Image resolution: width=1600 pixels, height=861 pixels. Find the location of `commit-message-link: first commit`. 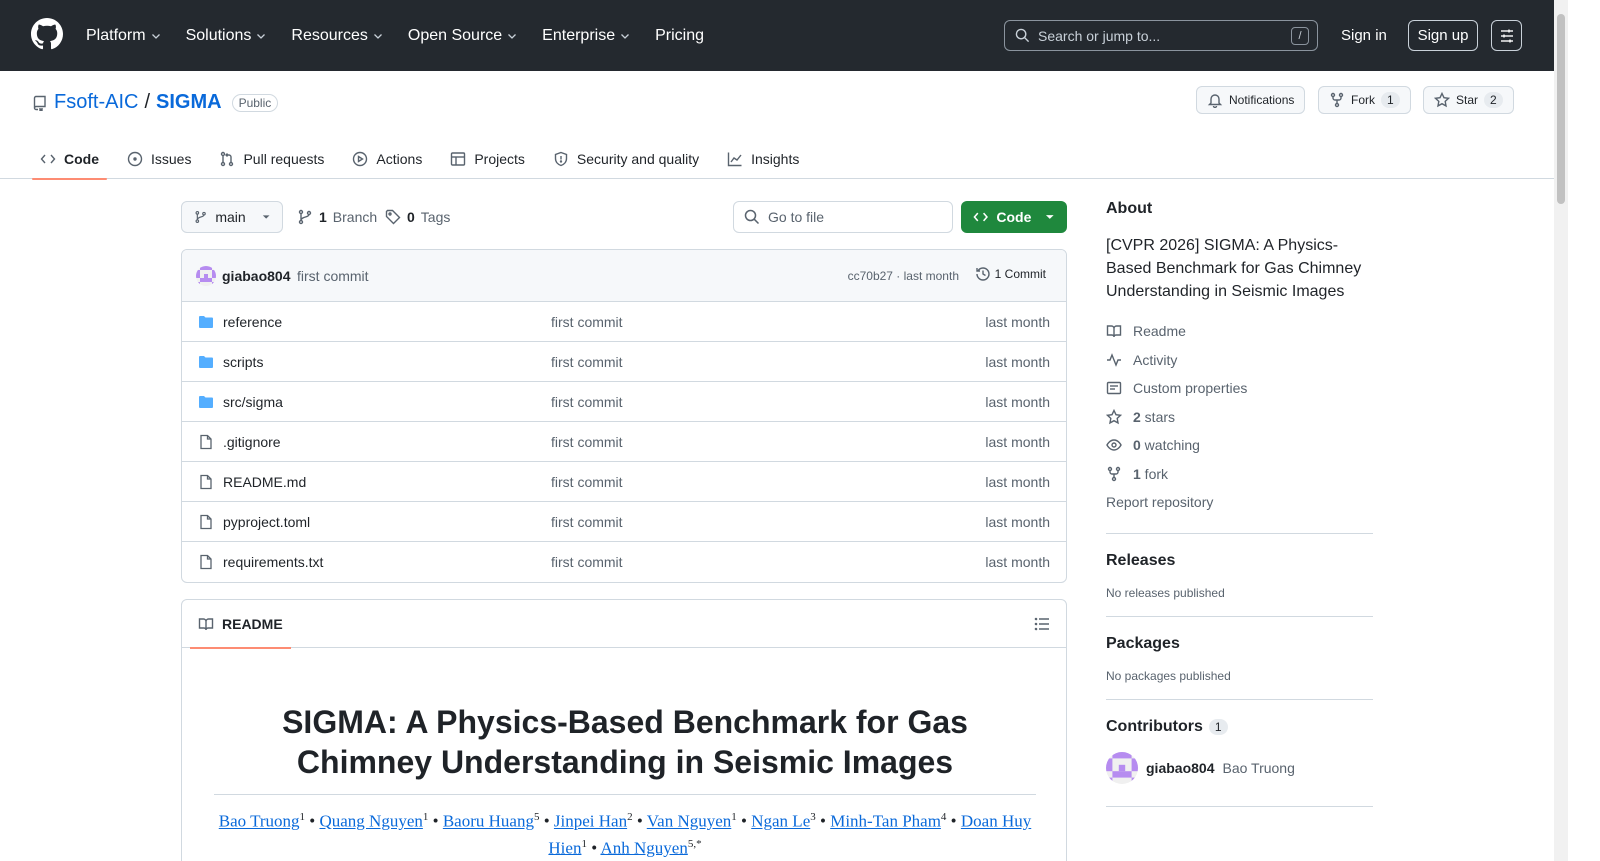

commit-message-link: first commit is located at coordinates (333, 276).